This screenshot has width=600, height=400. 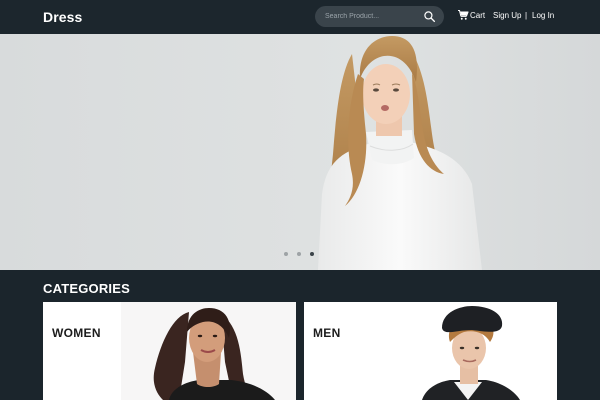 I want to click on categories-heading: CATEGORIES, so click(x=86, y=288).